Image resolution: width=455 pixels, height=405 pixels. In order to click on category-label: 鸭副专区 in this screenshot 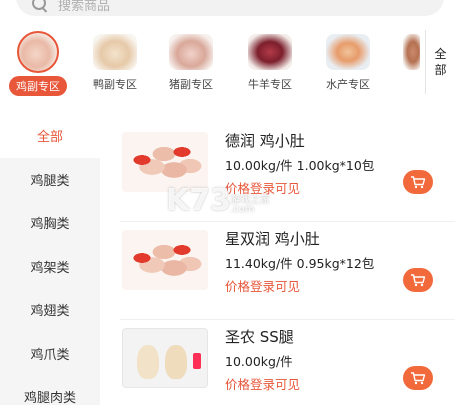, I will do `click(115, 84)`.